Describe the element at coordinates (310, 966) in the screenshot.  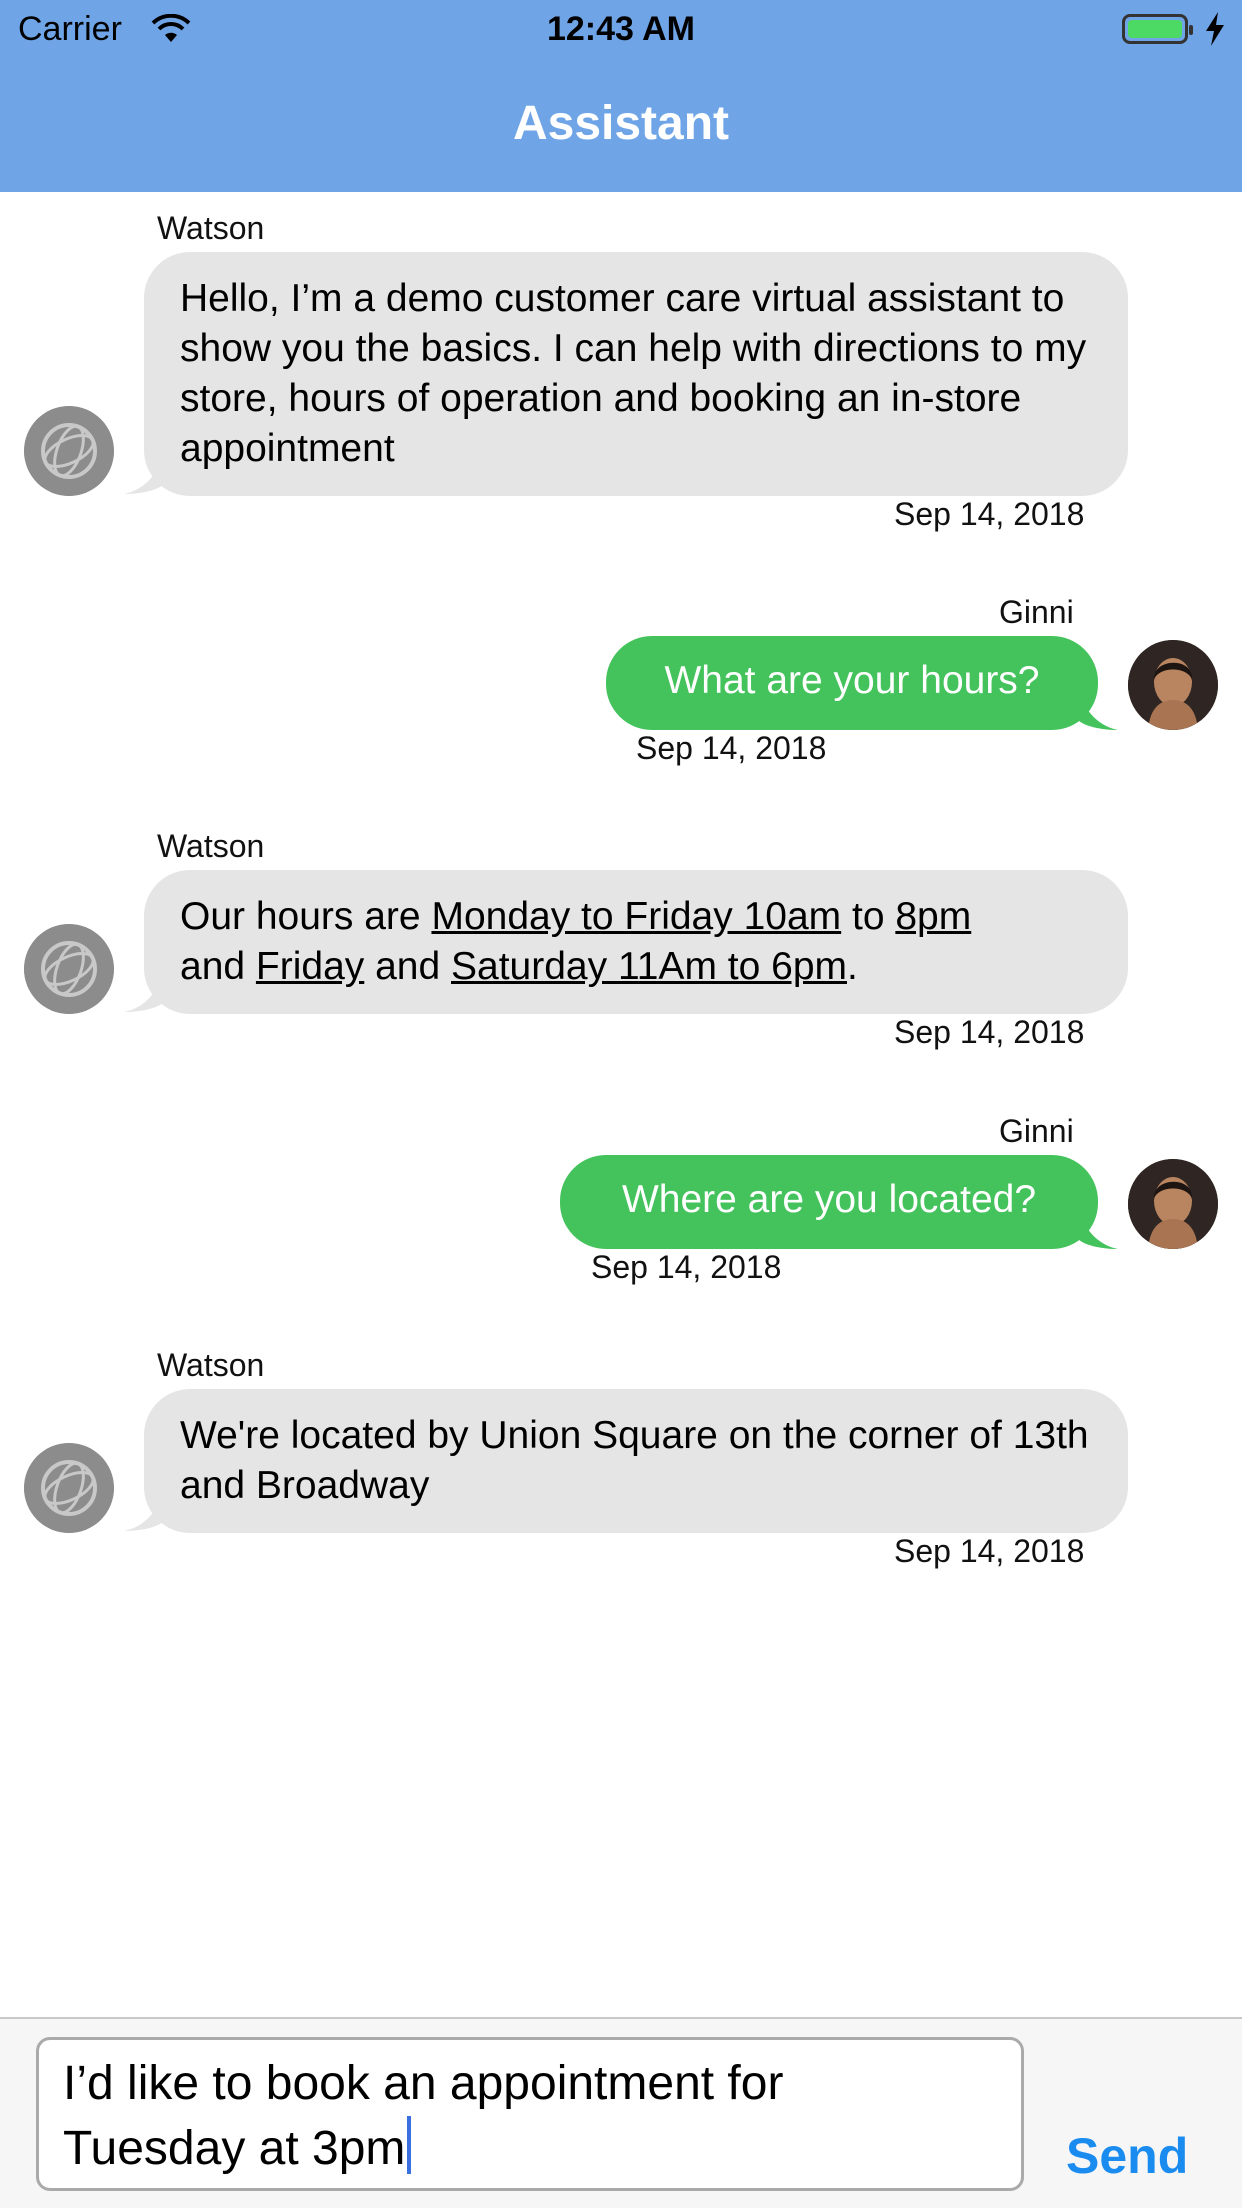
I see `hours-link: Friday` at that location.